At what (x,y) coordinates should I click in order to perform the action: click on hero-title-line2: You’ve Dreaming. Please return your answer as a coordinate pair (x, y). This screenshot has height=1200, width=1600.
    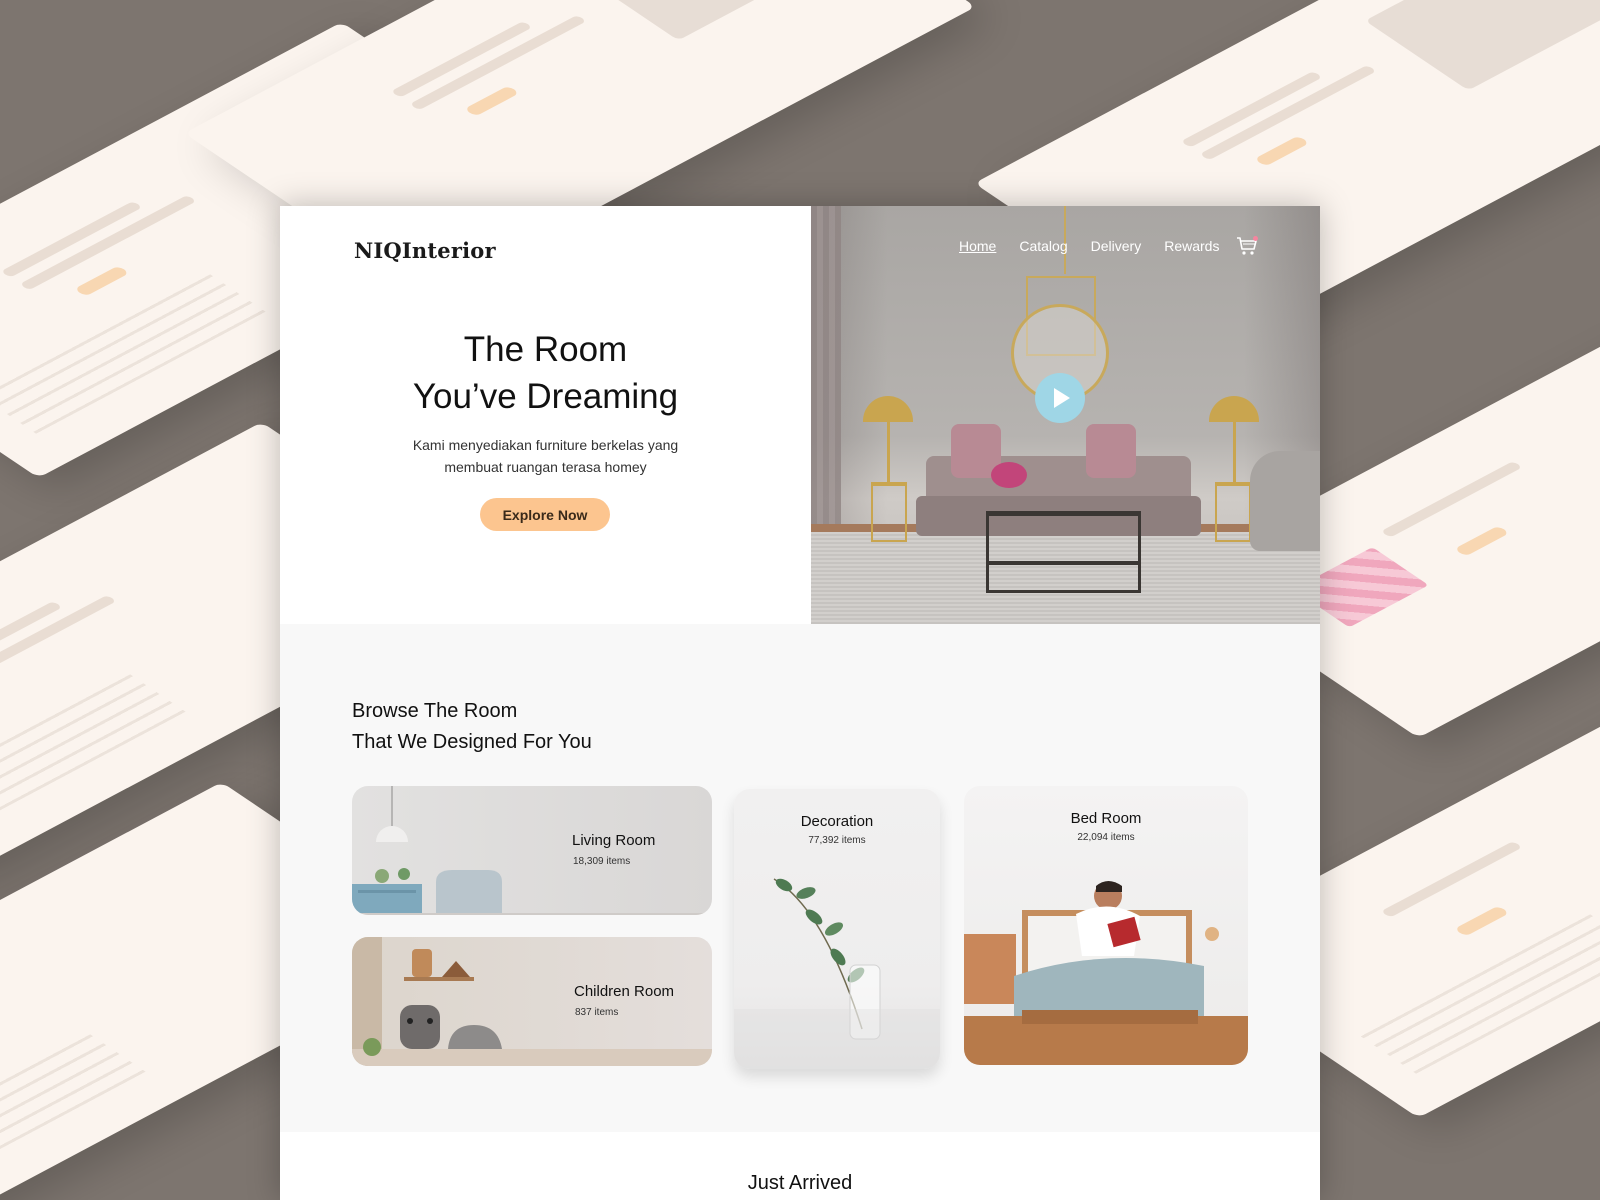
    Looking at the image, I should click on (545, 396).